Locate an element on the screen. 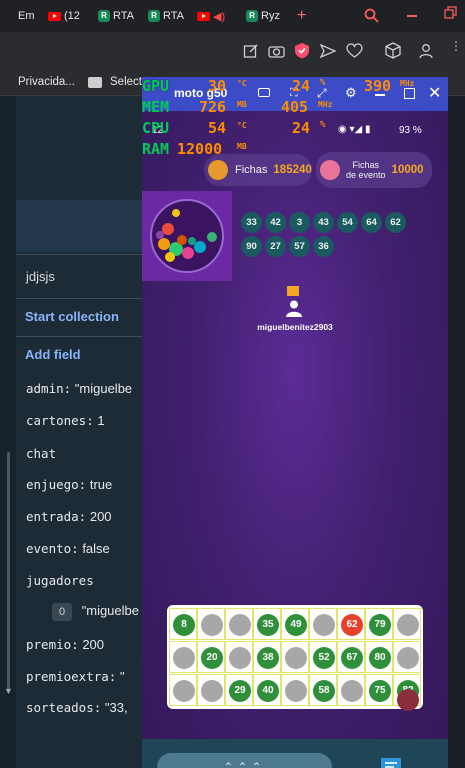  field-row: cartones: 1 is located at coordinates (65, 420).